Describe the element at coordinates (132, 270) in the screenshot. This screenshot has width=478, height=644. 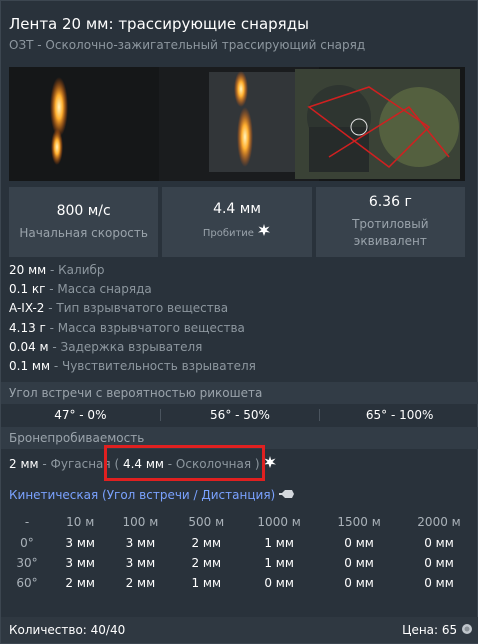
I see `property-row: 20 мм - Калибр` at that location.